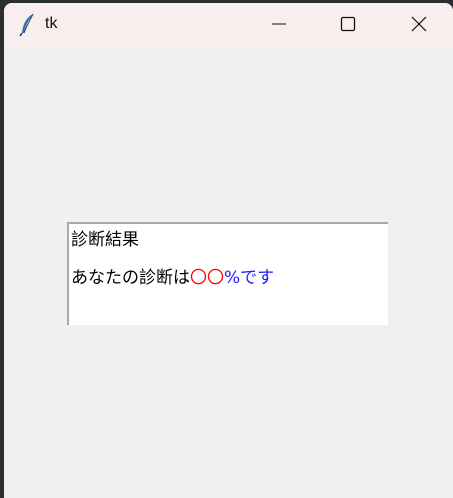 This screenshot has width=453, height=498. Describe the element at coordinates (249, 278) in the screenshot. I see `result-suffix: %です` at that location.